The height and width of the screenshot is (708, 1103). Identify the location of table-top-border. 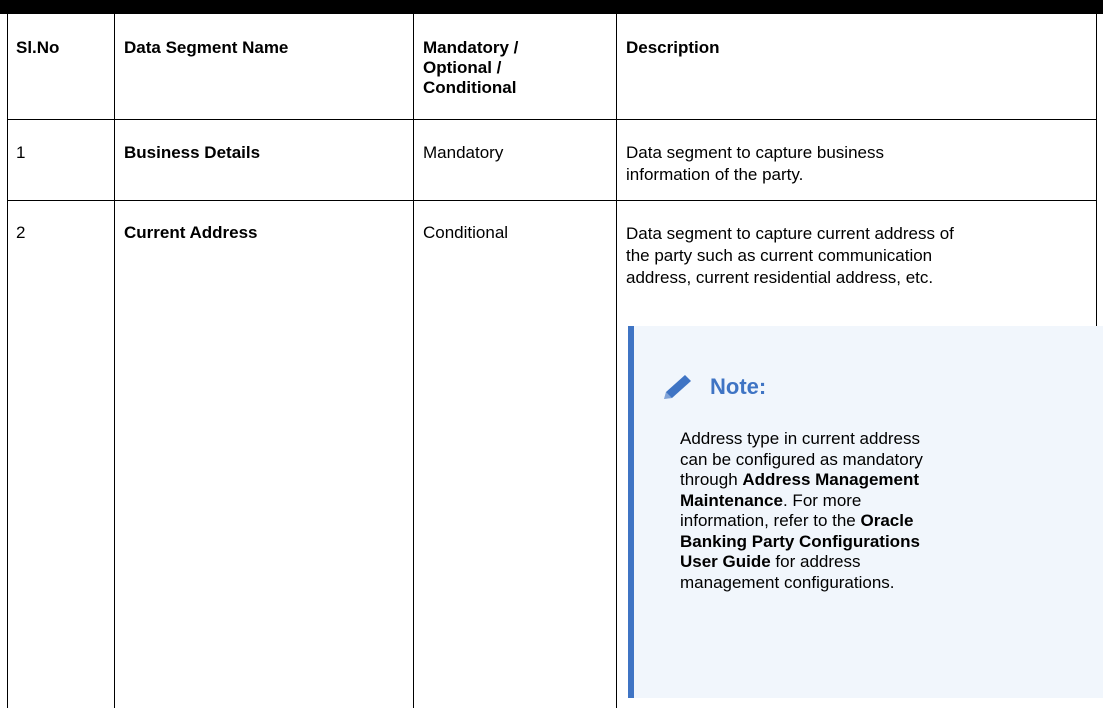
(551, 7).